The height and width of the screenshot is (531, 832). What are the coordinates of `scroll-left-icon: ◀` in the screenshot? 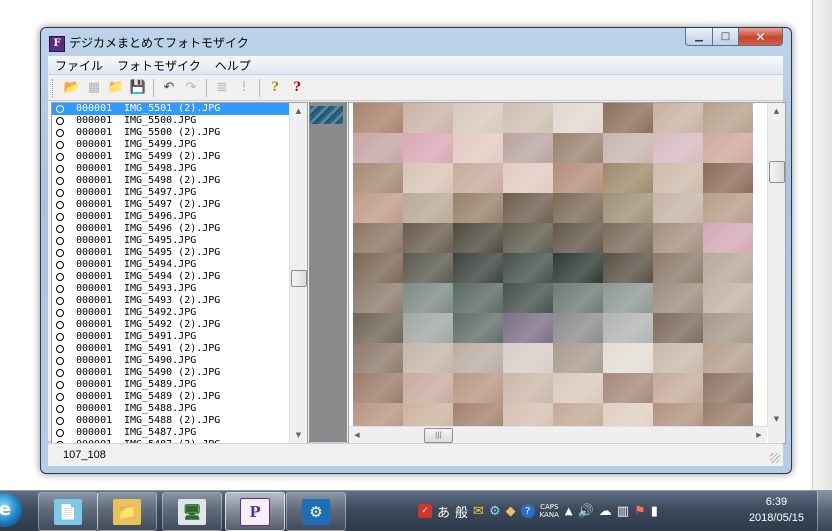 It's located at (357, 435).